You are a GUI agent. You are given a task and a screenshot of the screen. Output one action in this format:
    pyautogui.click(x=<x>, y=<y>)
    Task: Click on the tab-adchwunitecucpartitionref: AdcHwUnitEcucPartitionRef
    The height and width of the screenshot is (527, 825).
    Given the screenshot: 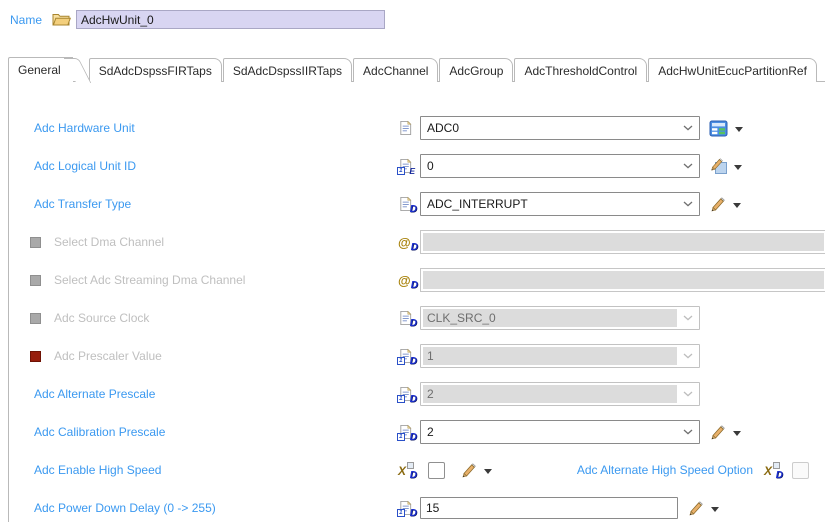 What is the action you would take?
    pyautogui.click(x=732, y=70)
    